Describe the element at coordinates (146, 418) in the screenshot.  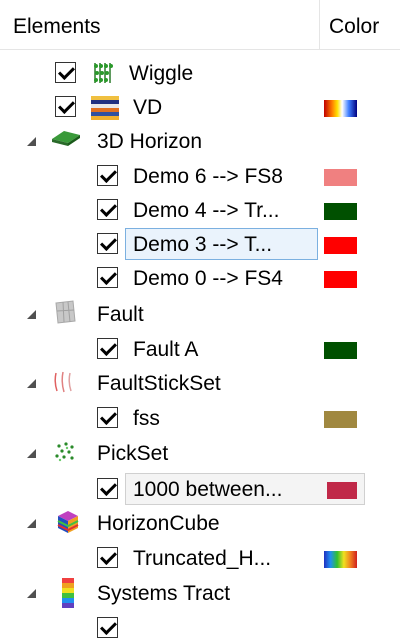
I see `tree-item-label: fss` at that location.